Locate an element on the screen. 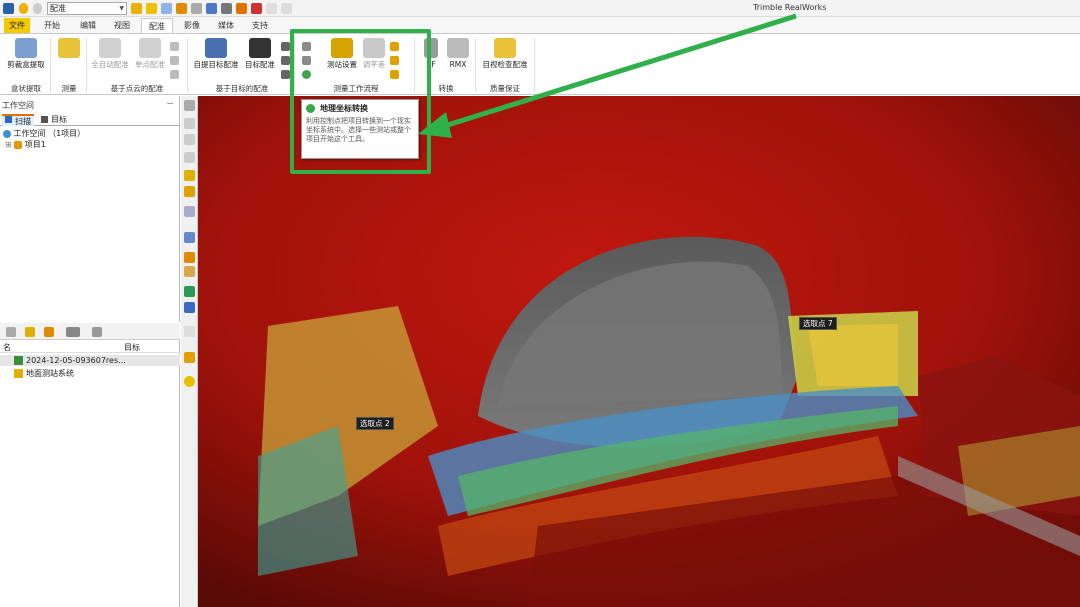  visual-check-registration-button: 目视检查配准 is located at coordinates (505, 54).